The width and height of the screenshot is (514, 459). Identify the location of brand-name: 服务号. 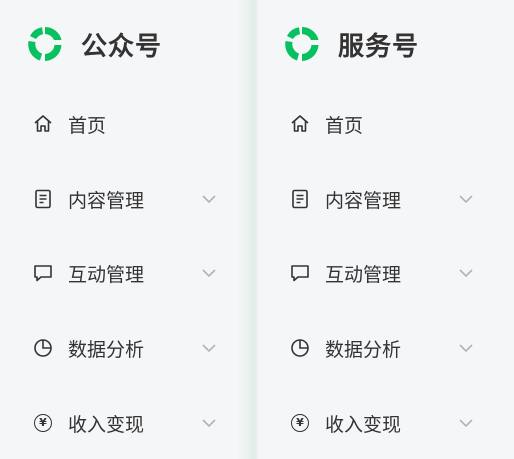
(379, 46).